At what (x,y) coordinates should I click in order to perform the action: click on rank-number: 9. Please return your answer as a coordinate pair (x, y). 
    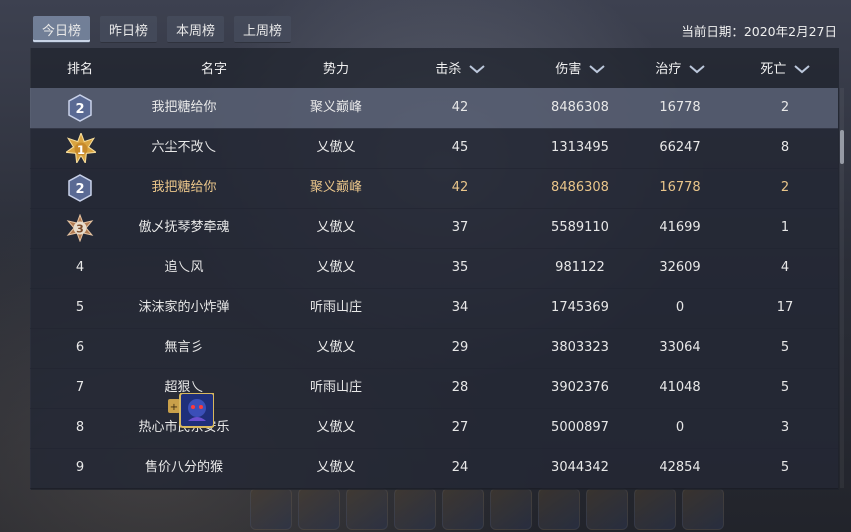
    Looking at the image, I should click on (80, 467).